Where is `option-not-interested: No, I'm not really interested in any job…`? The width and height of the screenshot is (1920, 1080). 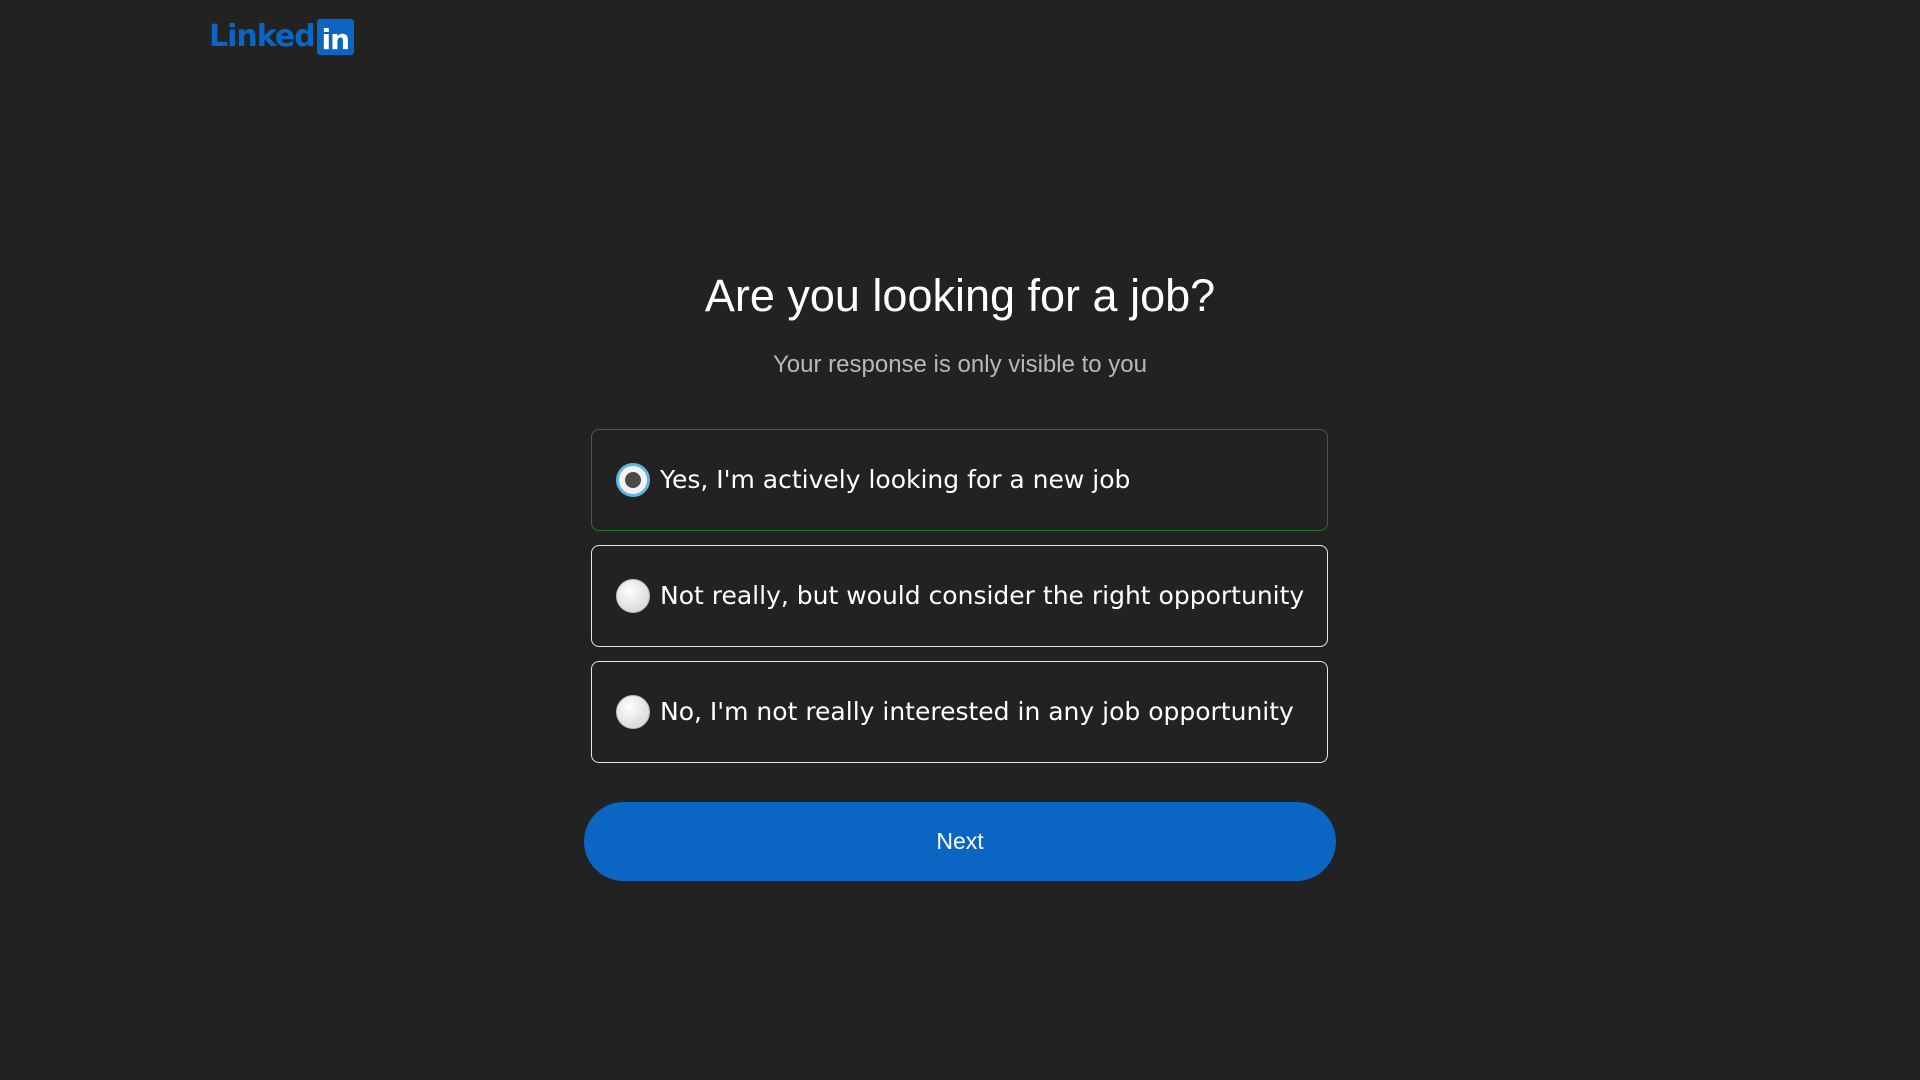 option-not-interested: No, I'm not really interested in any job… is located at coordinates (959, 712).